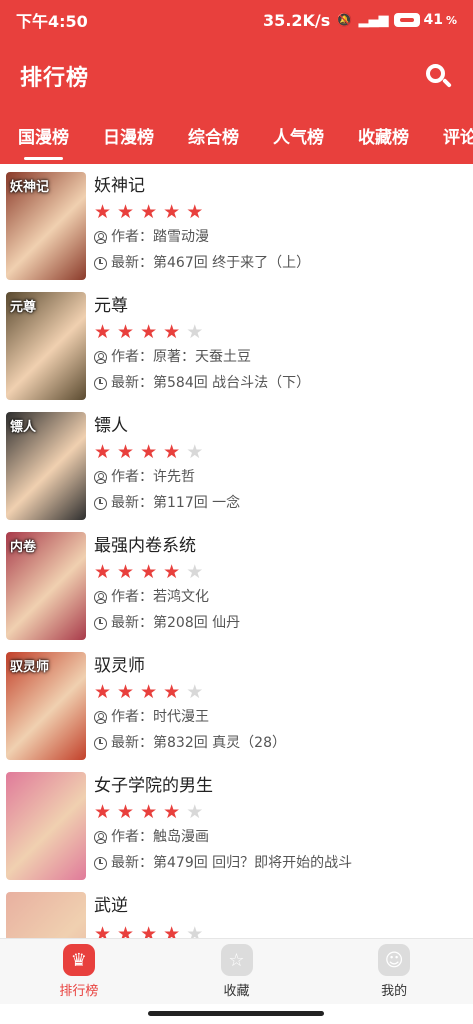  I want to click on comic-title: 镖人, so click(280, 426).